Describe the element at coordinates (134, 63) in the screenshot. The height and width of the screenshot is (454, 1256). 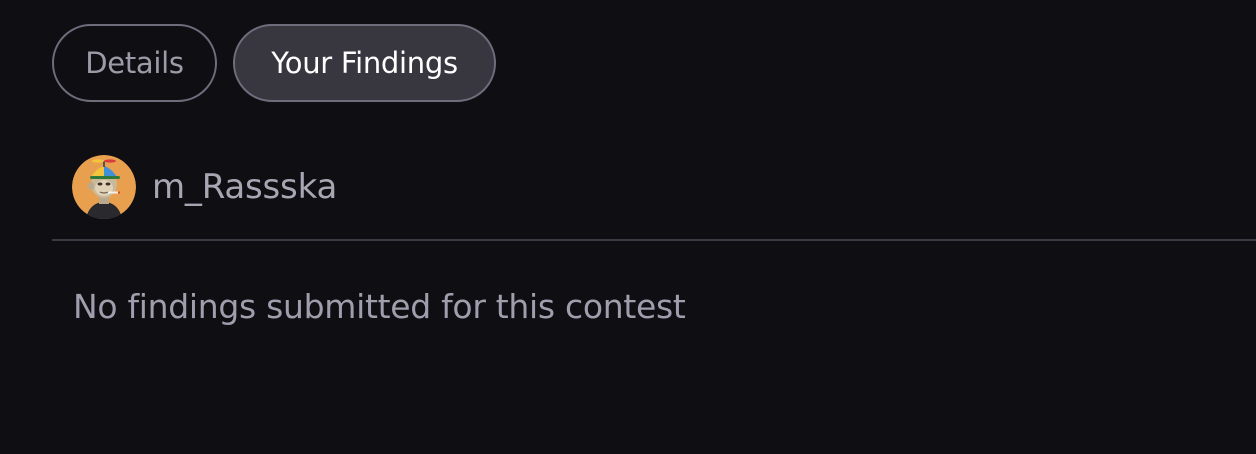
I see `tab-details: Details` at that location.